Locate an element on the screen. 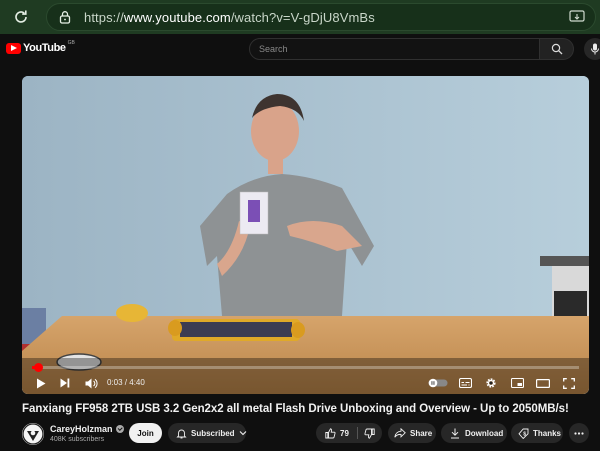 This screenshot has height=451, width=600. autoplay-toggle is located at coordinates (438, 383).